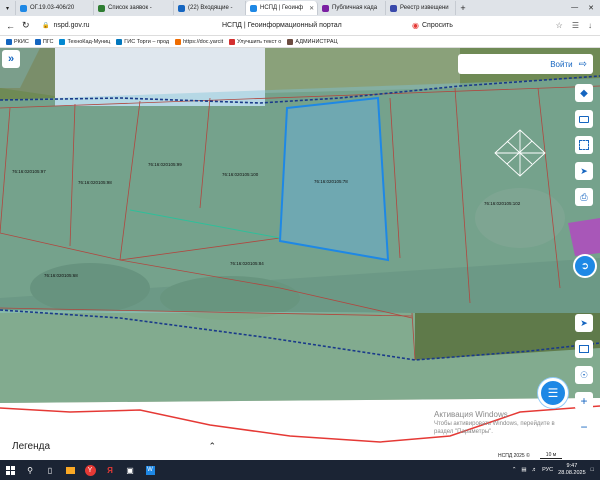 The width and height of the screenshot is (600, 480). I want to click on browser-tab-5: Реестр извещени, so click(421, 8).